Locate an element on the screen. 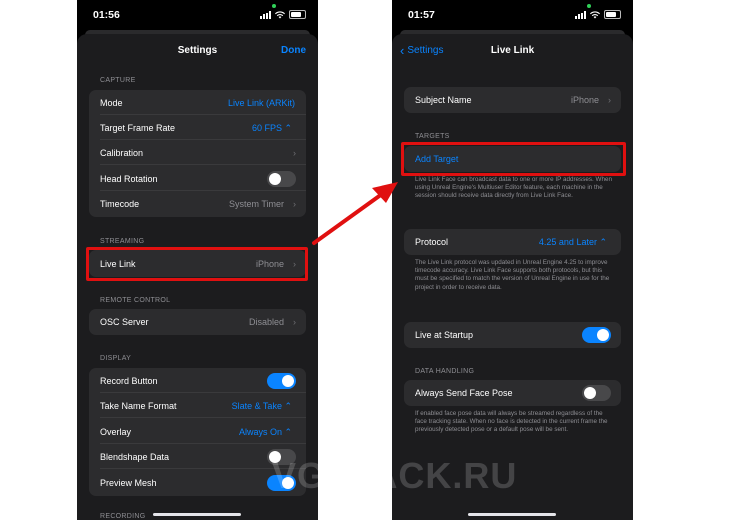 Image resolution: width=730 pixels, height=520 pixels. row-timecode: Timecode System Timer › is located at coordinates (197, 203).